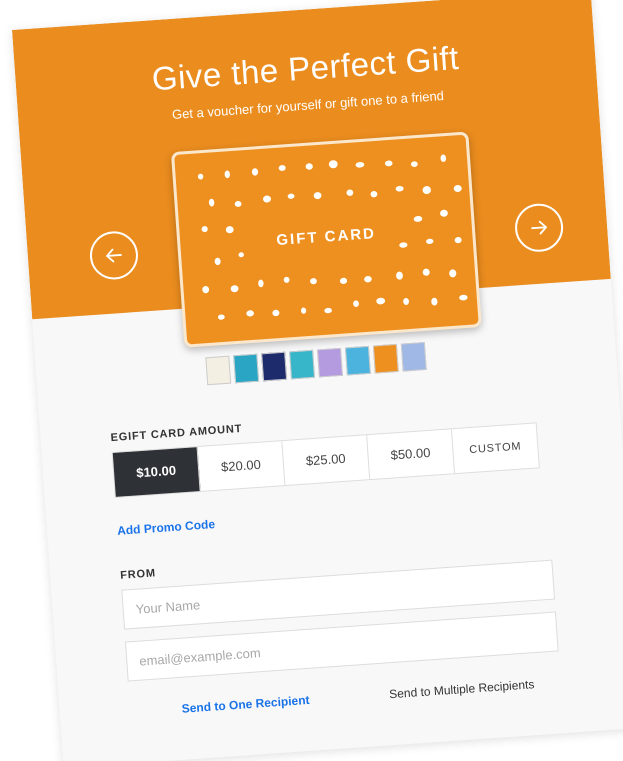 This screenshot has height=761, width=623. I want to click on thumb-navy-heart, so click(274, 366).